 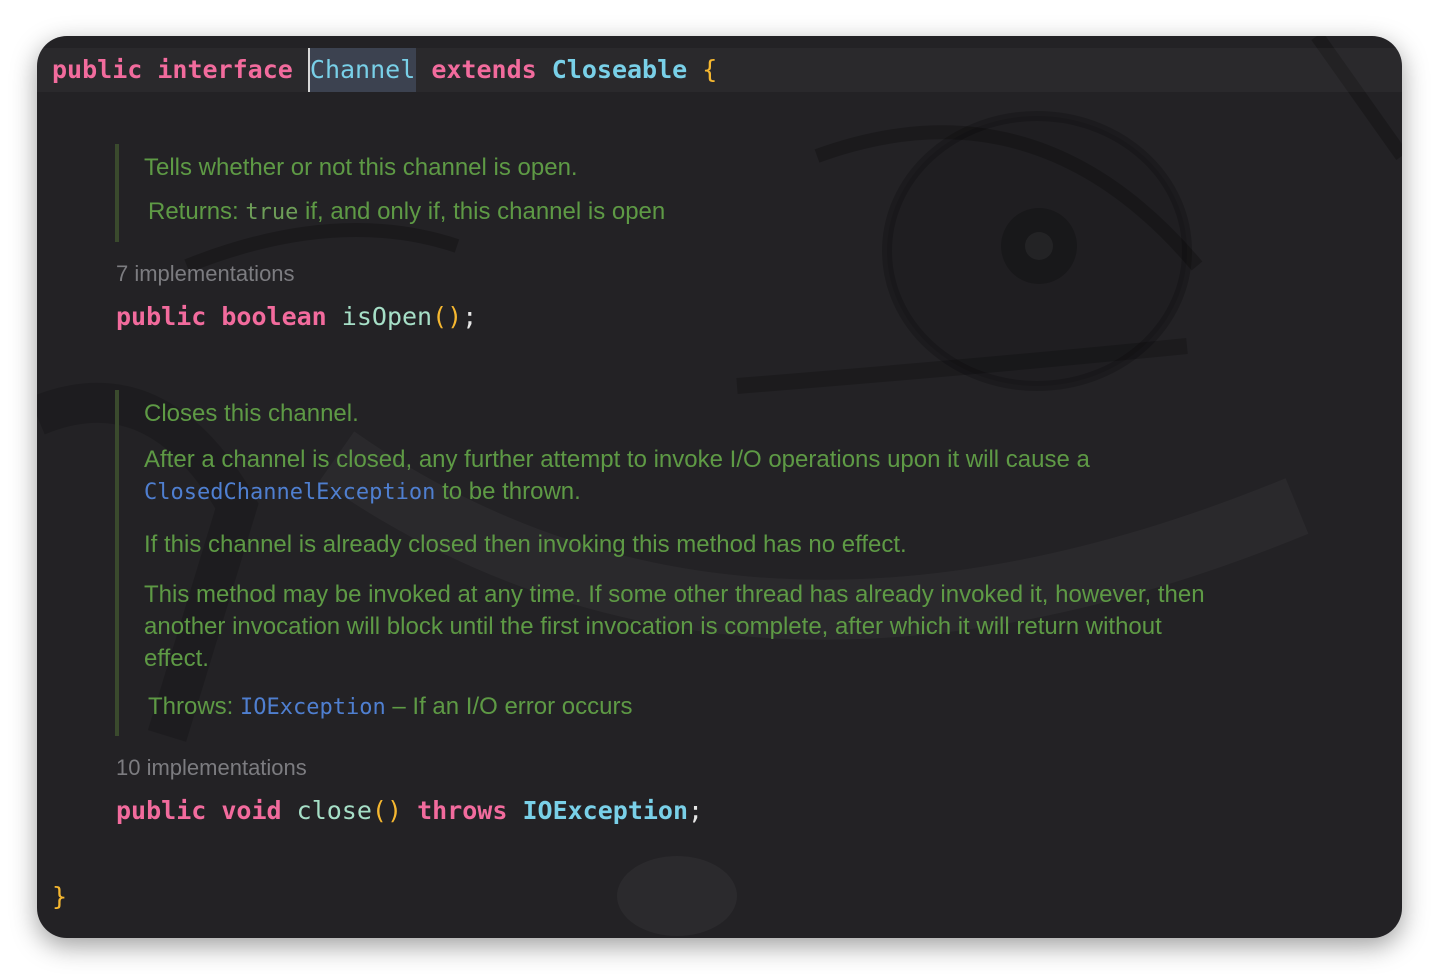 I want to click on returns-label: Returns:, so click(x=193, y=211).